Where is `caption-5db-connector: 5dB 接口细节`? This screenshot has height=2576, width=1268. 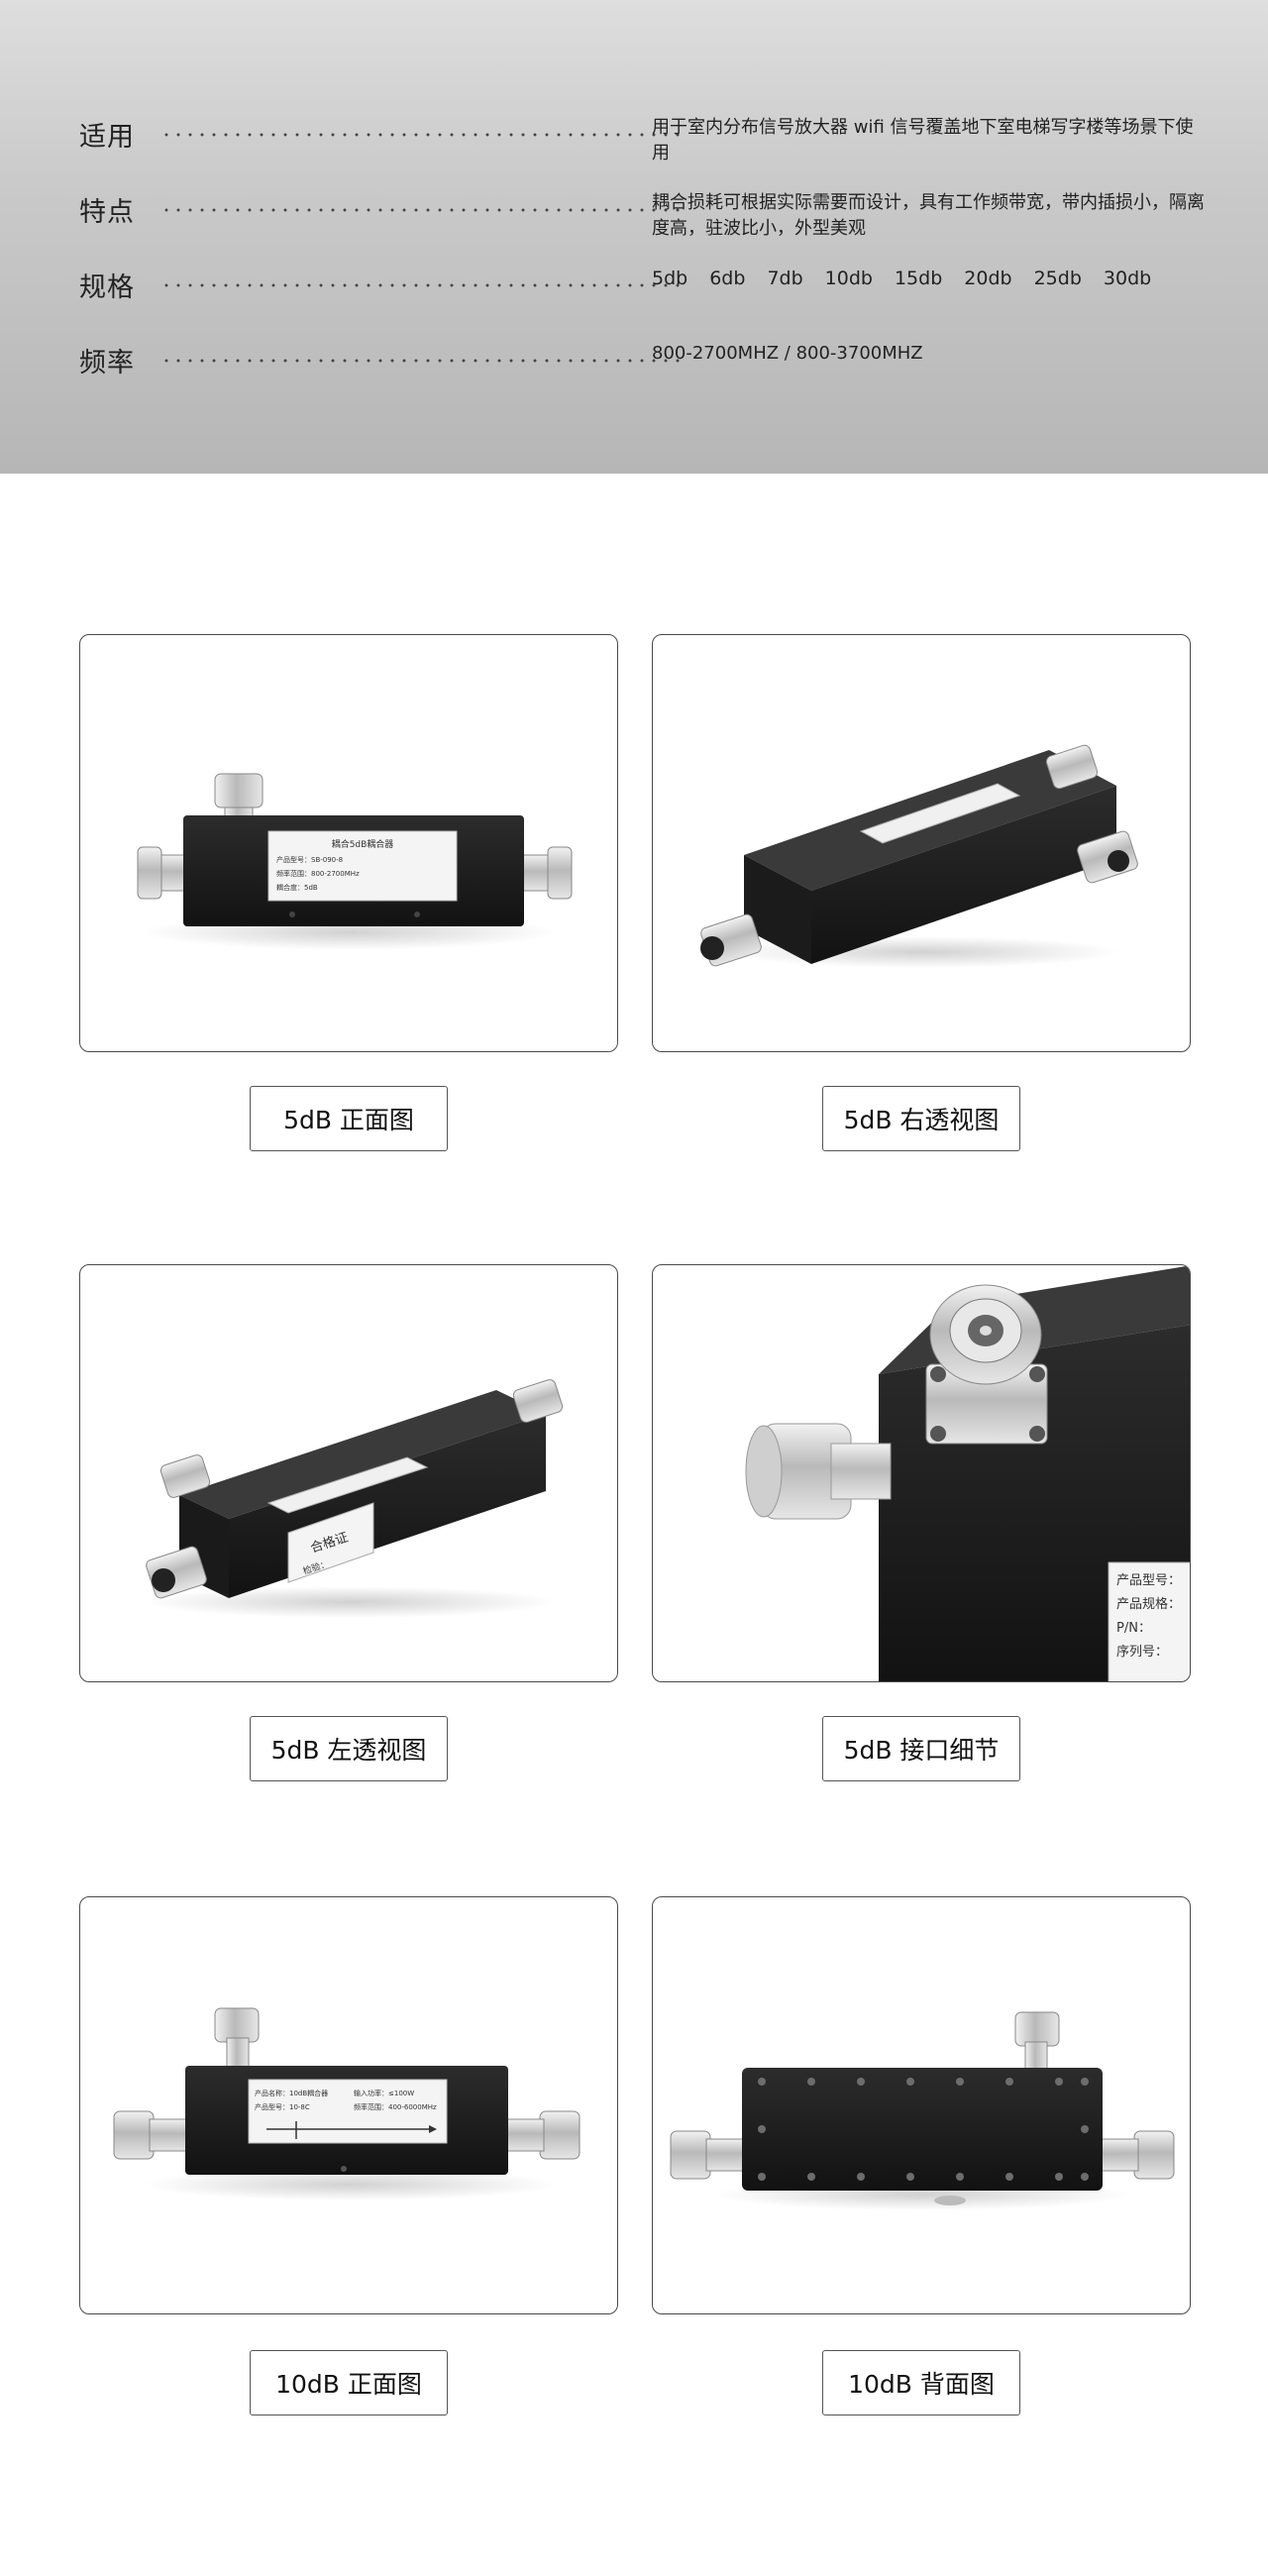
caption-5db-connector: 5dB 接口细节 is located at coordinates (921, 1748).